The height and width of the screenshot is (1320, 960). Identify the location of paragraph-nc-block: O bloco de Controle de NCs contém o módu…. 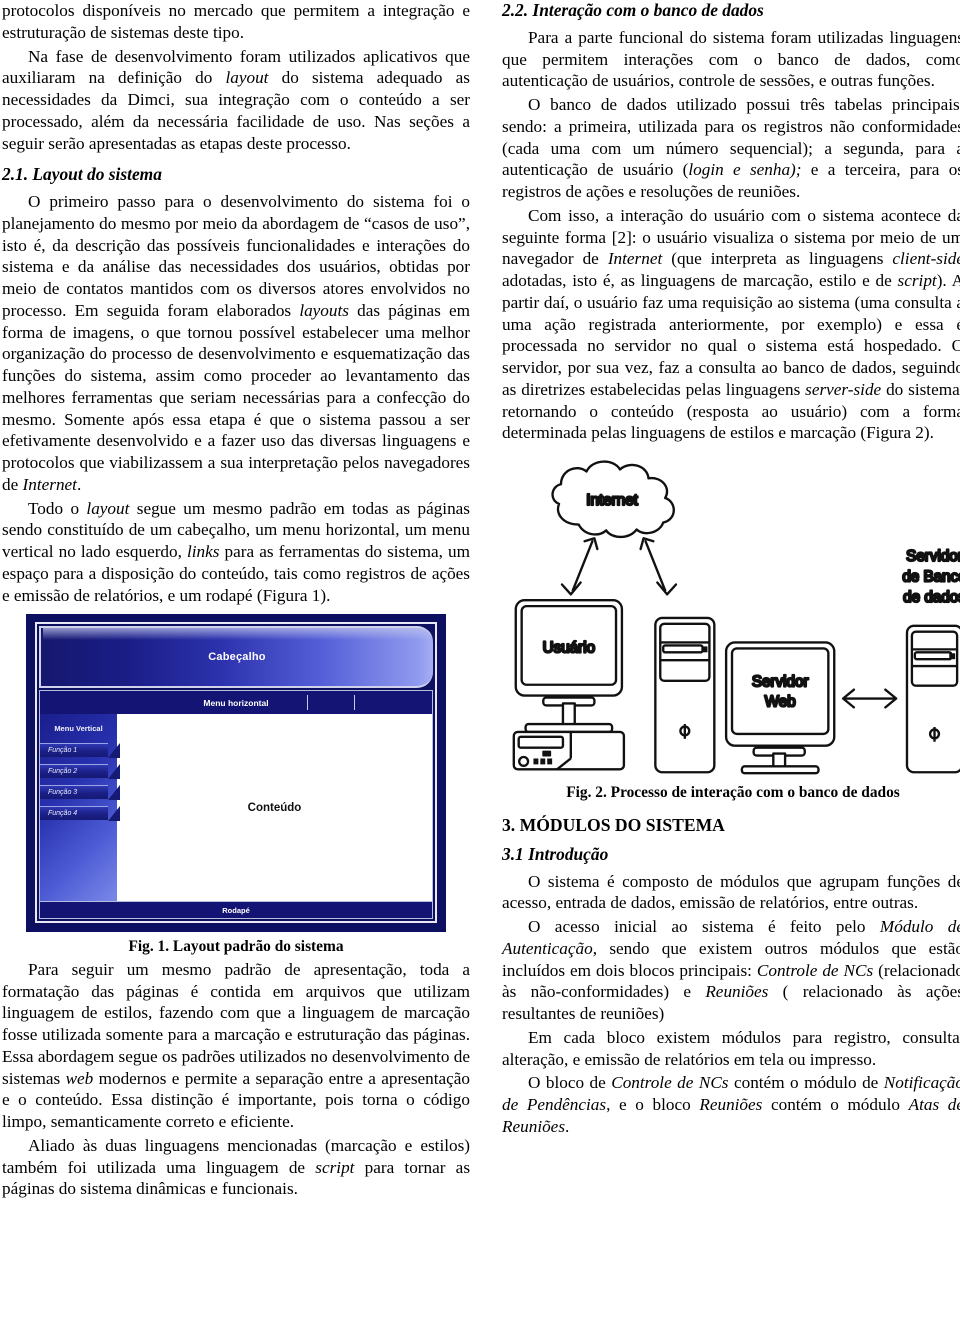
(731, 1104).